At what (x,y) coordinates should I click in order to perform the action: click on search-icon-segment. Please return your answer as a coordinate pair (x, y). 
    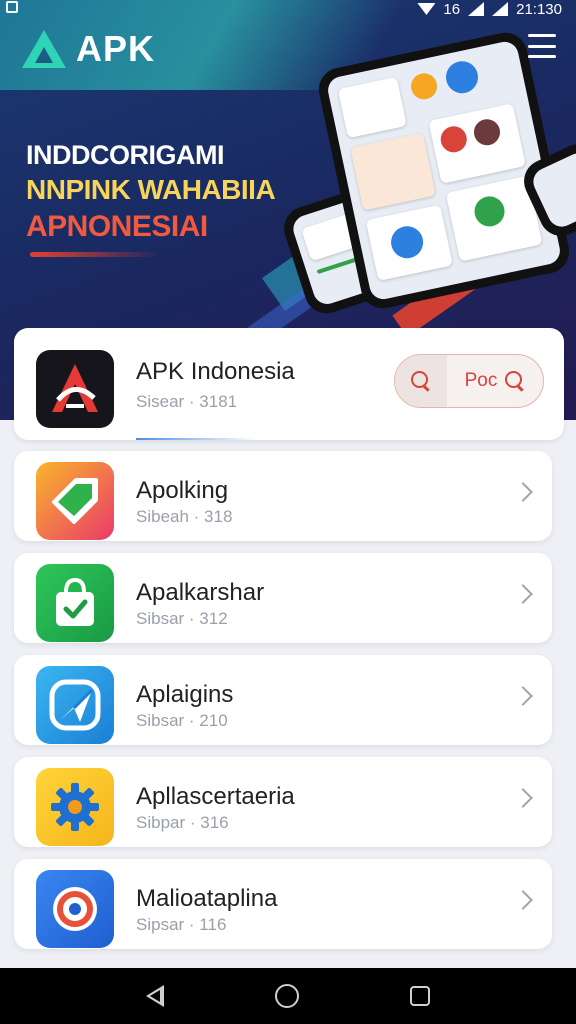
    Looking at the image, I should click on (421, 381).